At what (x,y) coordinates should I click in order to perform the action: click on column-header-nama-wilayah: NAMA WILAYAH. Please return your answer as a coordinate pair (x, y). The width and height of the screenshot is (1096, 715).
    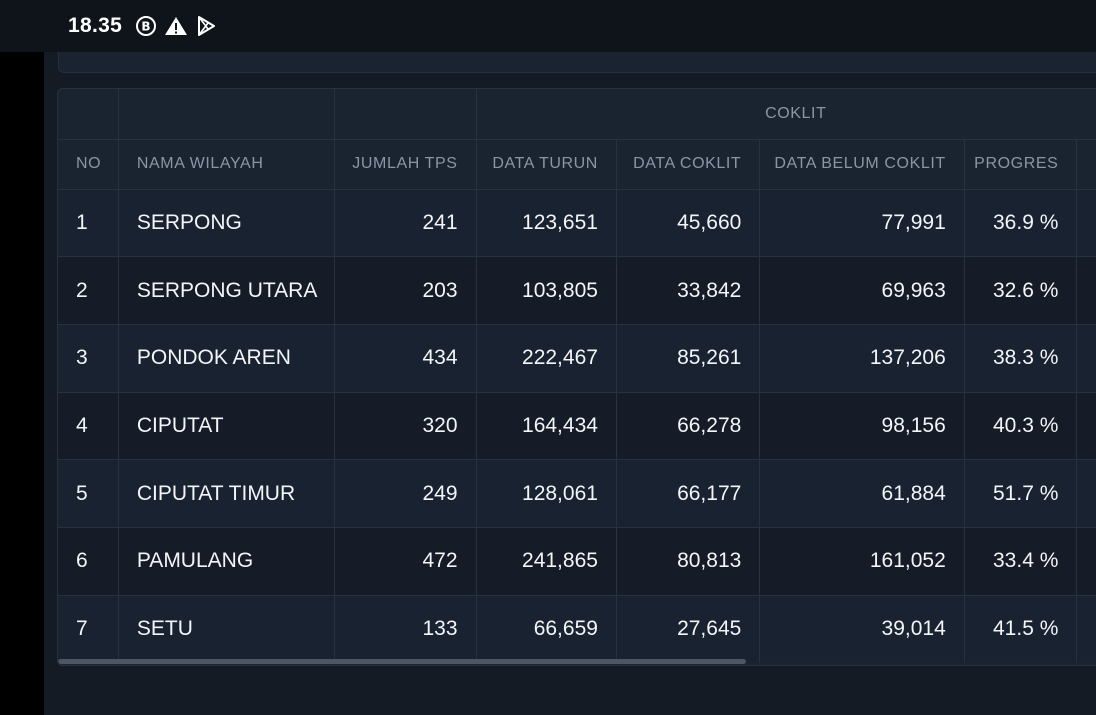
    Looking at the image, I should click on (227, 163).